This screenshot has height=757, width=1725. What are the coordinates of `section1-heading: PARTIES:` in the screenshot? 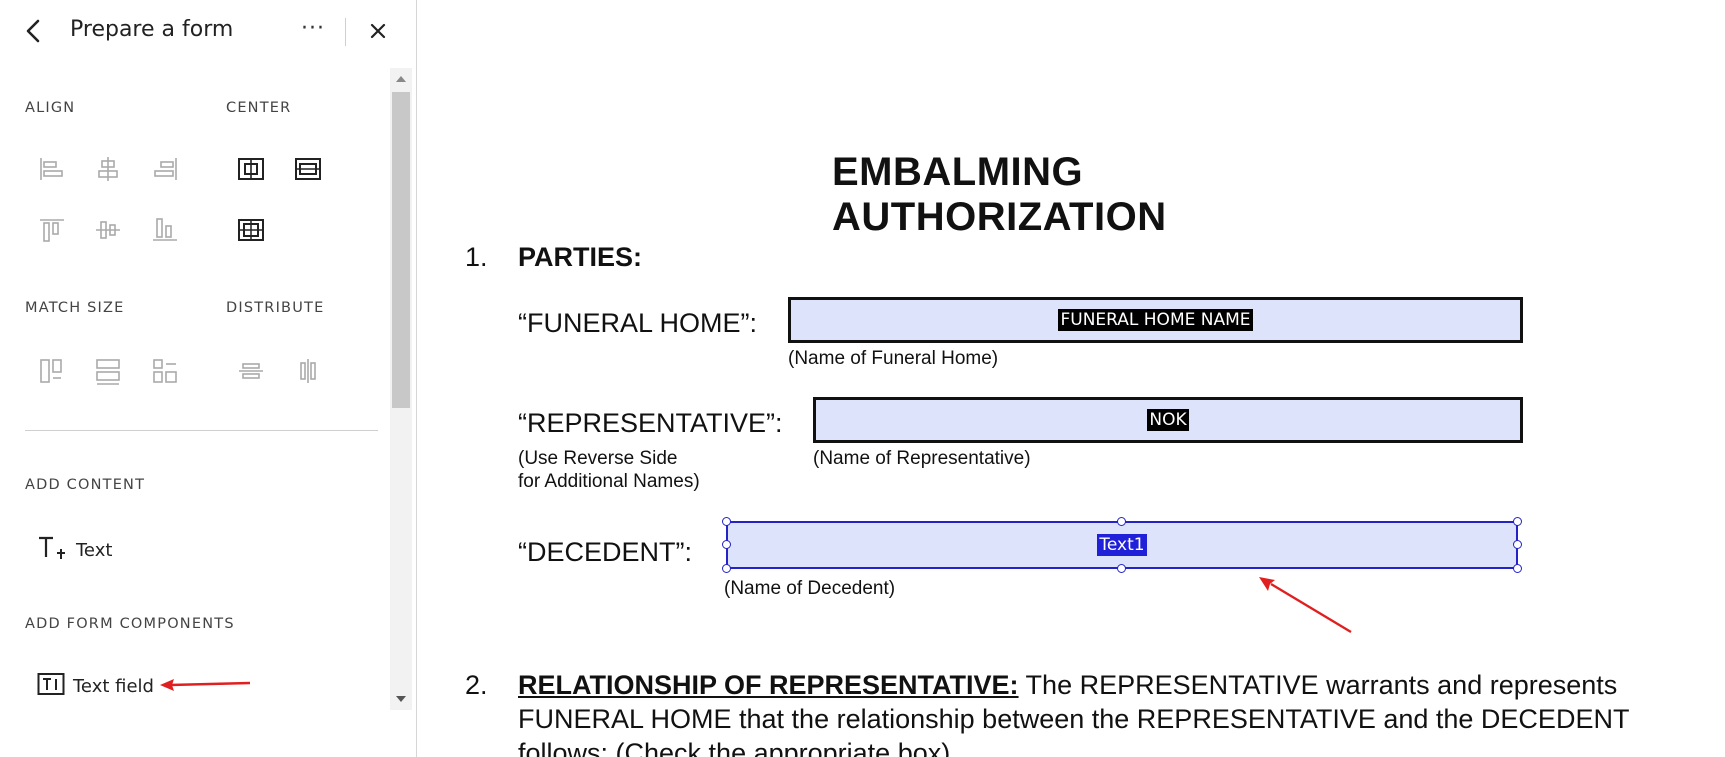 It's located at (580, 257).